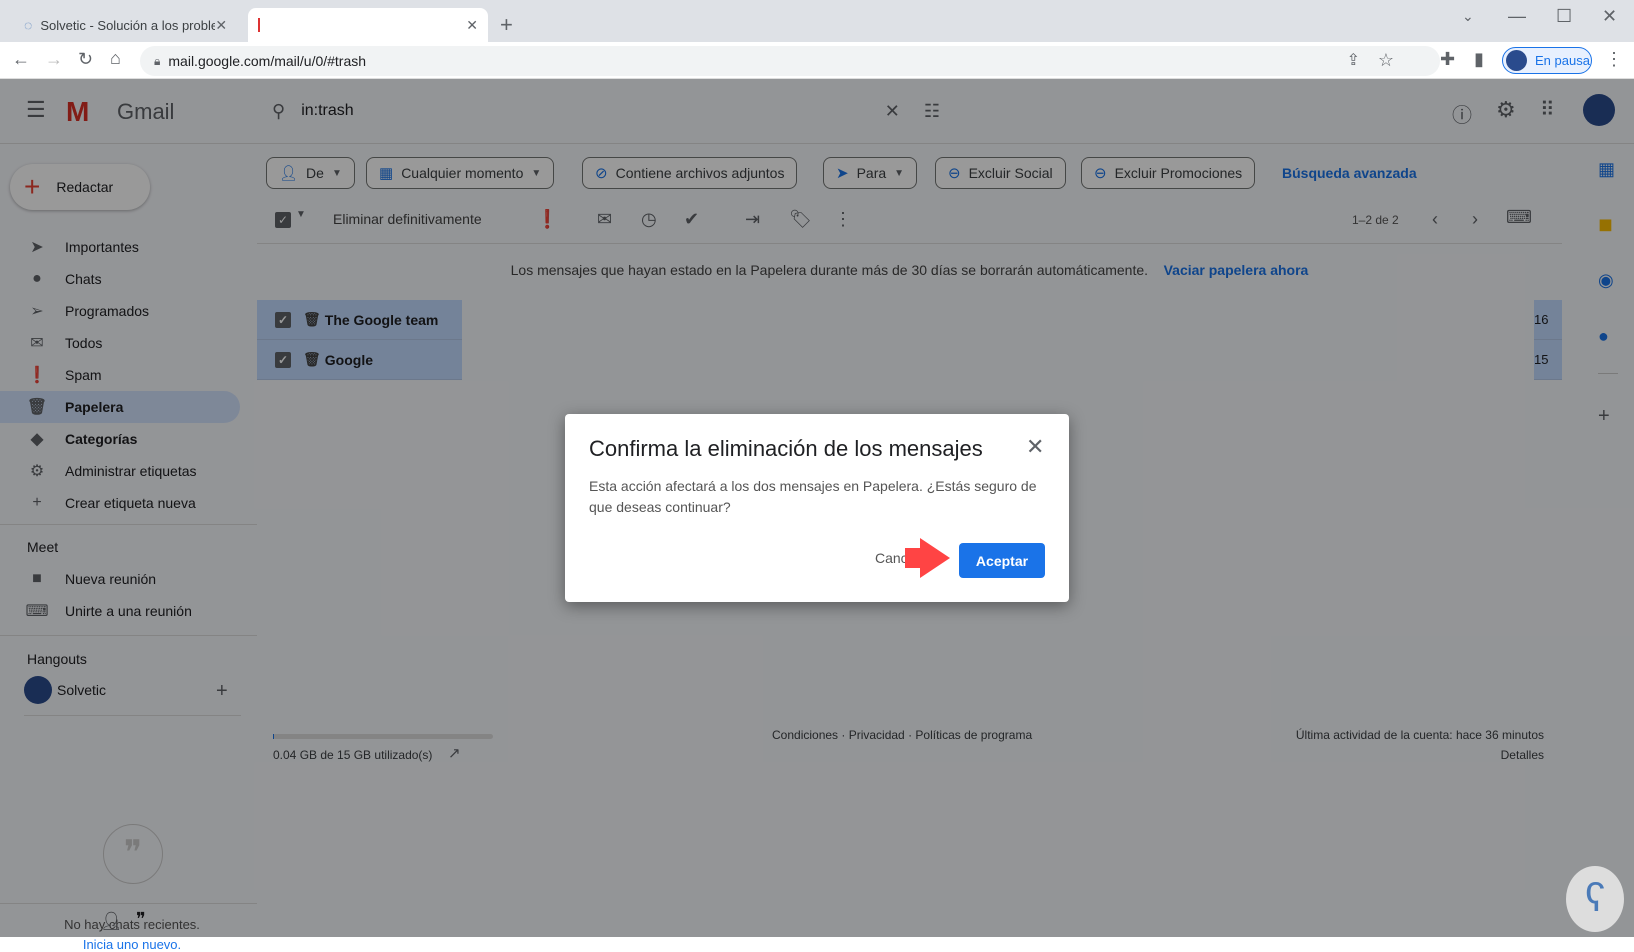  What do you see at coordinates (1564, 16) in the screenshot?
I see `maximize-icon: ☐` at bounding box center [1564, 16].